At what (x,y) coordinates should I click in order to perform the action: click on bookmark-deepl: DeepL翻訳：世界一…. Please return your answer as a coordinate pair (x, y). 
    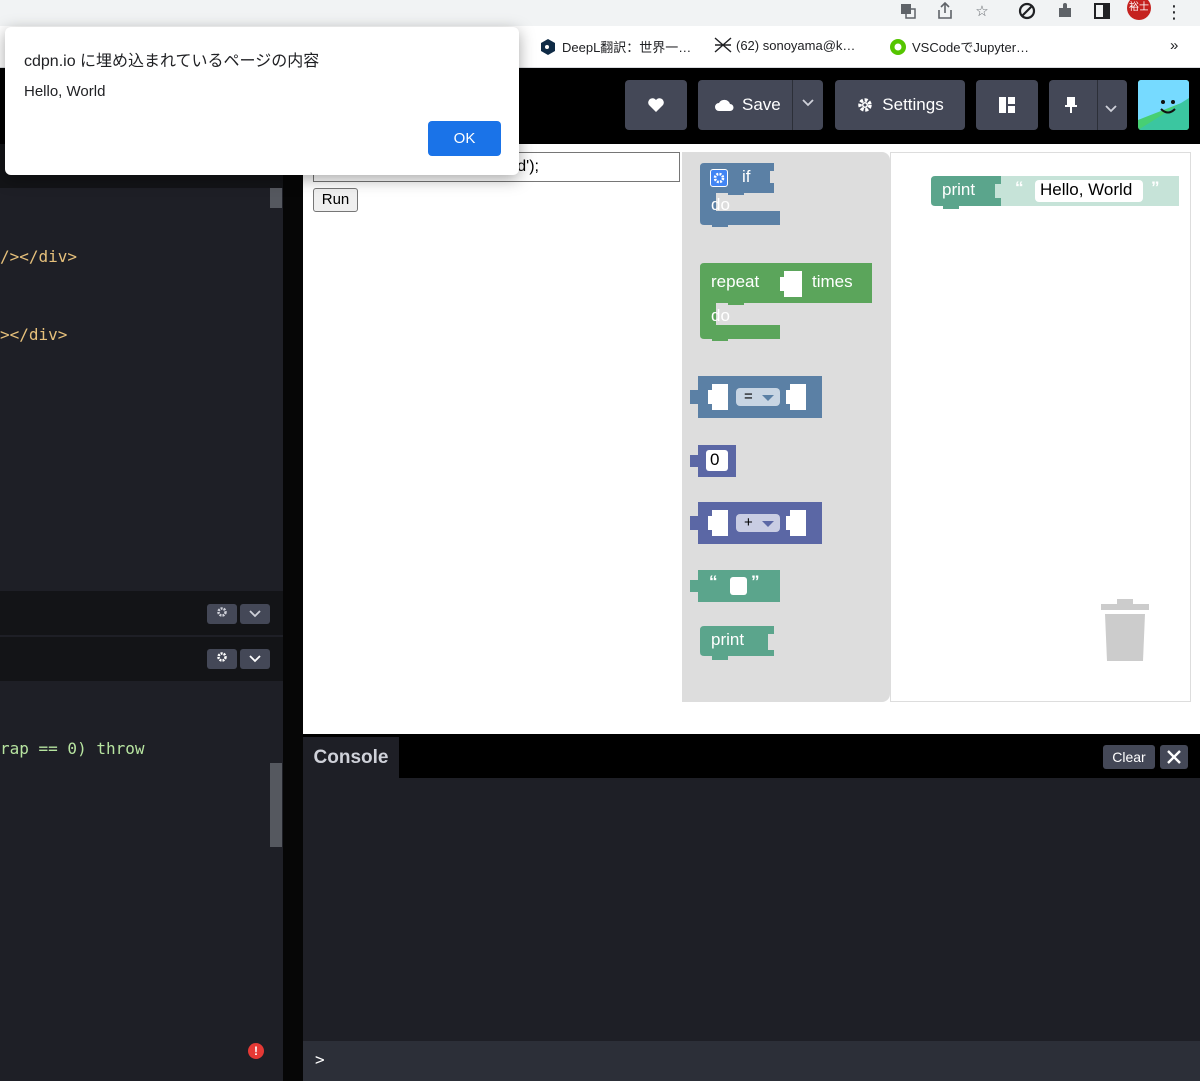
    Looking at the image, I should click on (615, 46).